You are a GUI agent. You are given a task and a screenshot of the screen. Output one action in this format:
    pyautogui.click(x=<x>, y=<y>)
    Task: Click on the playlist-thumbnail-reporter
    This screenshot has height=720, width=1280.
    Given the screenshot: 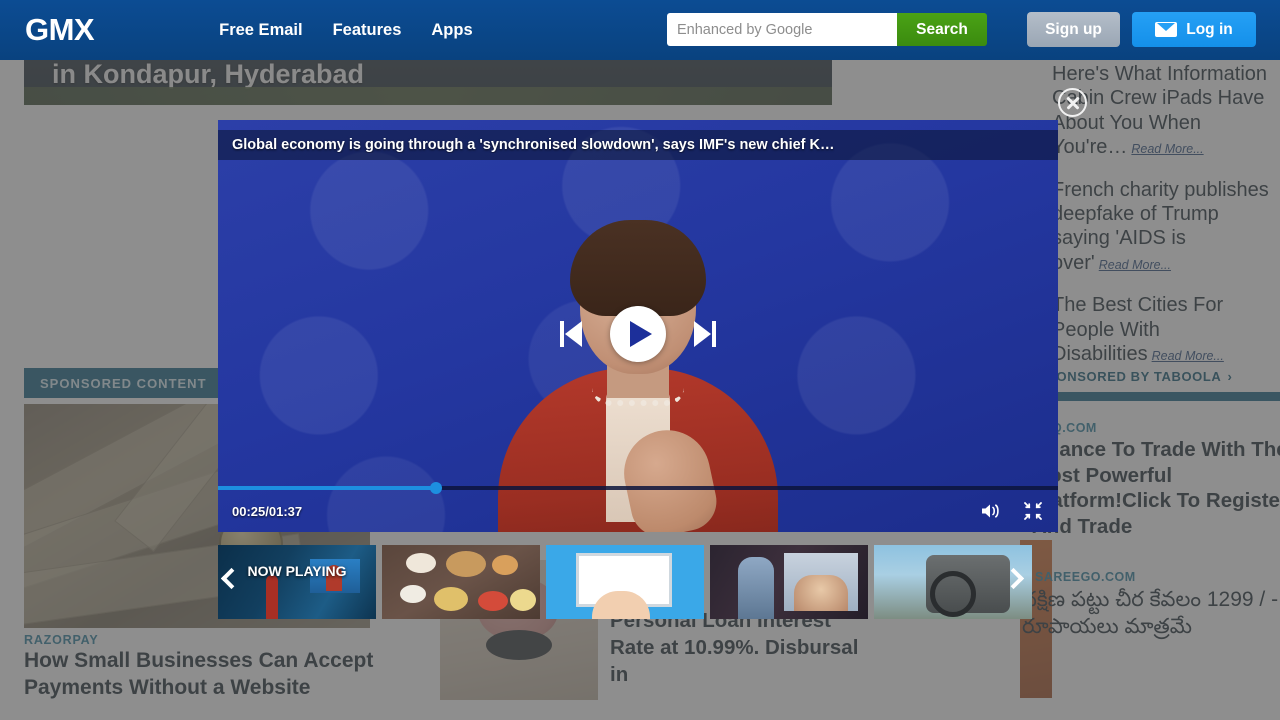 What is the action you would take?
    pyautogui.click(x=789, y=582)
    